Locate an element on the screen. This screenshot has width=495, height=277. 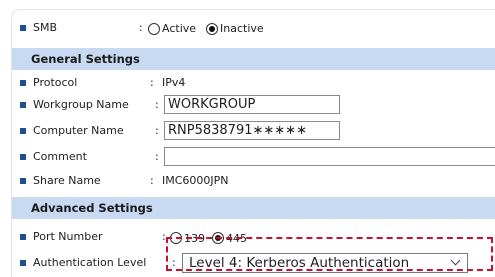
workgroup-row: Workgroup Name : WORKGROUP is located at coordinates (253, 105).